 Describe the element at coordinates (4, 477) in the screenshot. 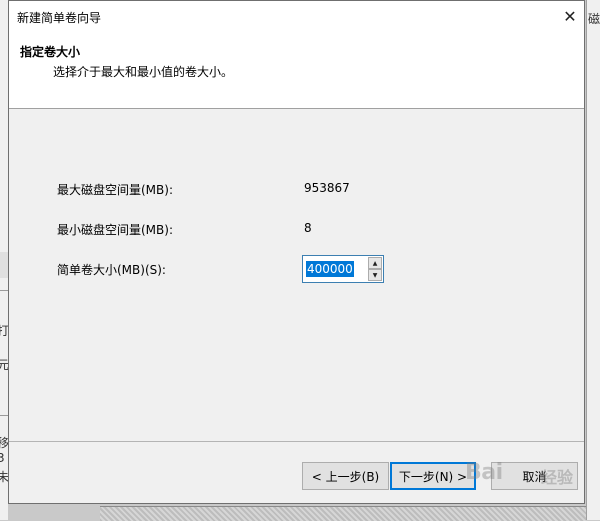

I see `background-text: 未` at that location.